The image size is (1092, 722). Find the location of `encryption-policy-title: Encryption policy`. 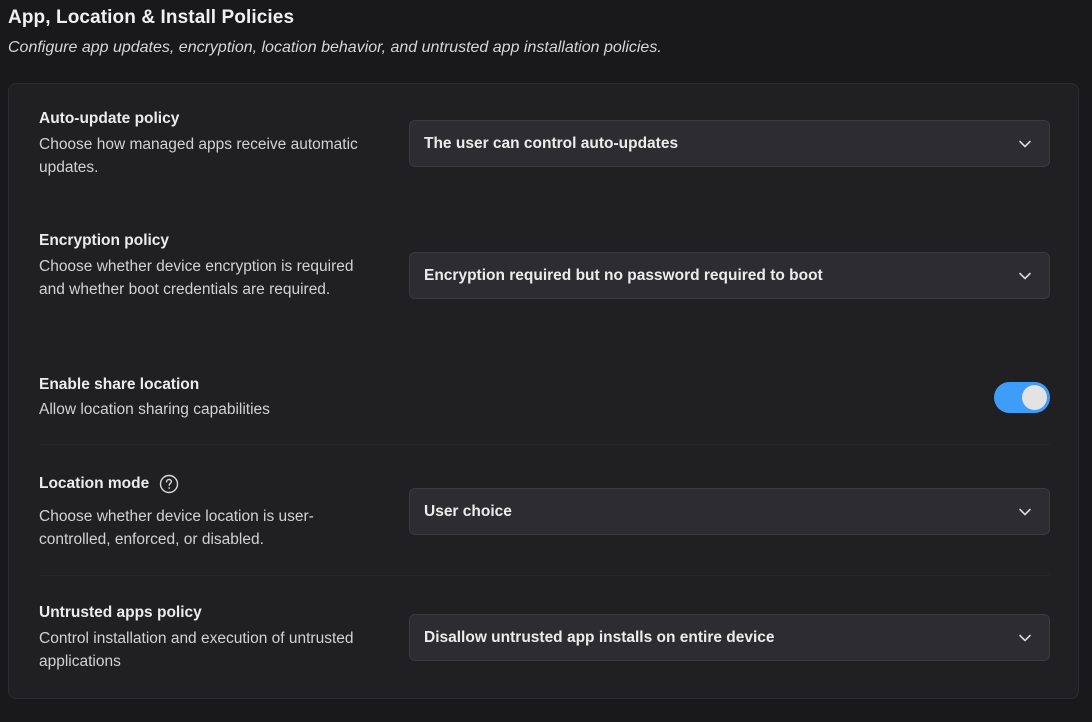

encryption-policy-title: Encryption policy is located at coordinates (104, 240).